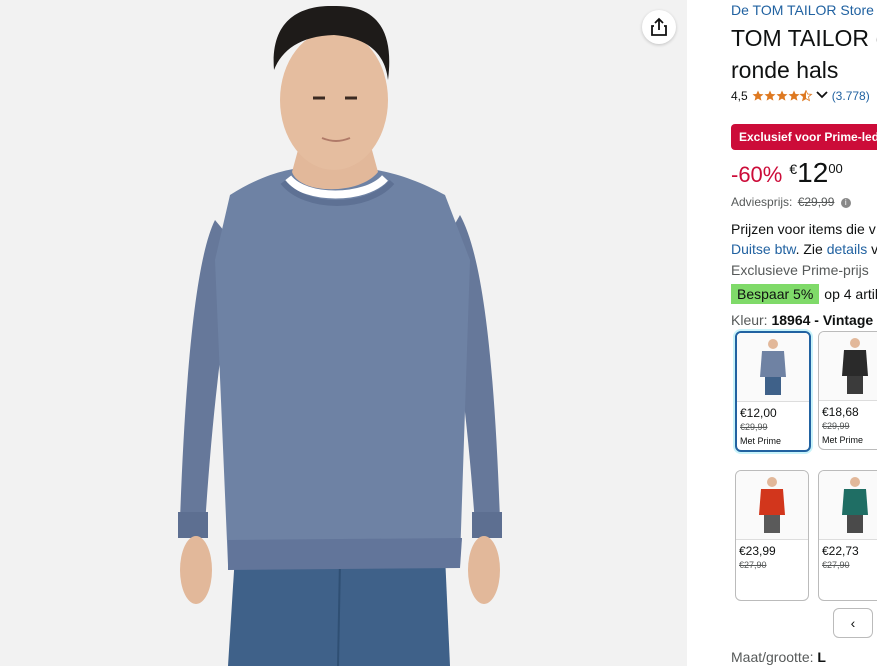 Image resolution: width=877 pixels, height=666 pixels. I want to click on prime-exclusive-badge: Exclusief voor Prime-lede, so click(804, 137).